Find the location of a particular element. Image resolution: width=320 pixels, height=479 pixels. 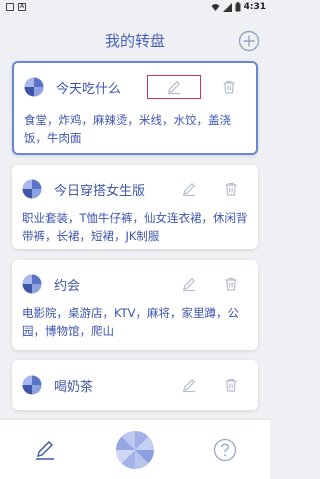

help-icon is located at coordinates (225, 449).